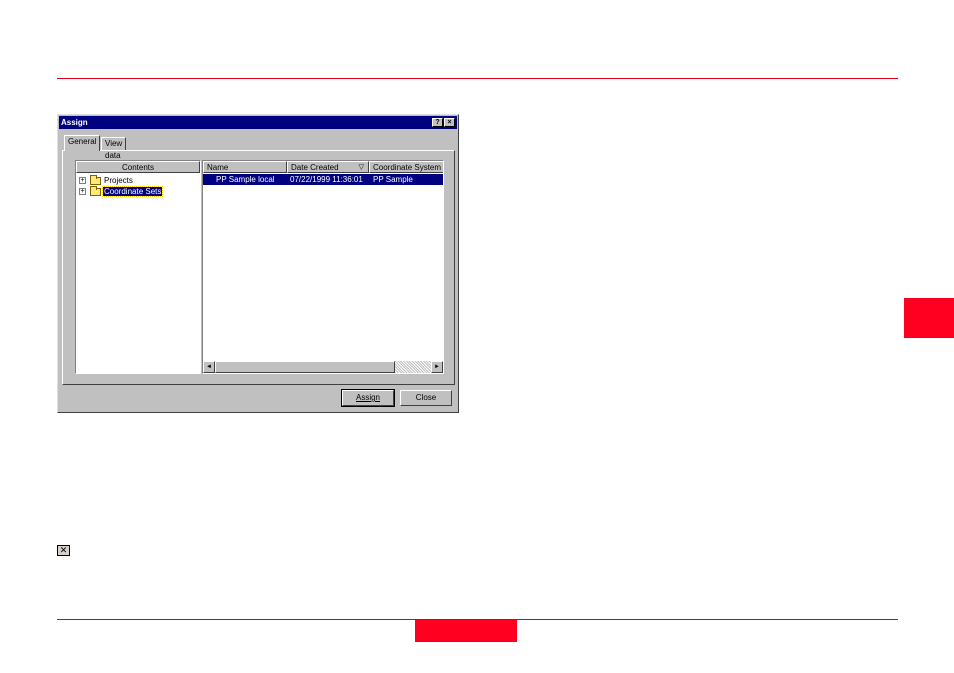 This screenshot has height=673, width=954. What do you see at coordinates (361, 167) in the screenshot?
I see `sort-icon: ▽` at bounding box center [361, 167].